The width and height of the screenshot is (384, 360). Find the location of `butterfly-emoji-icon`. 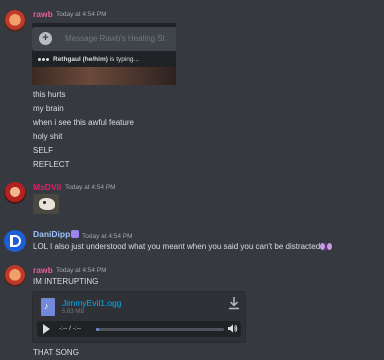

butterfly-emoji-icon is located at coordinates (326, 247).